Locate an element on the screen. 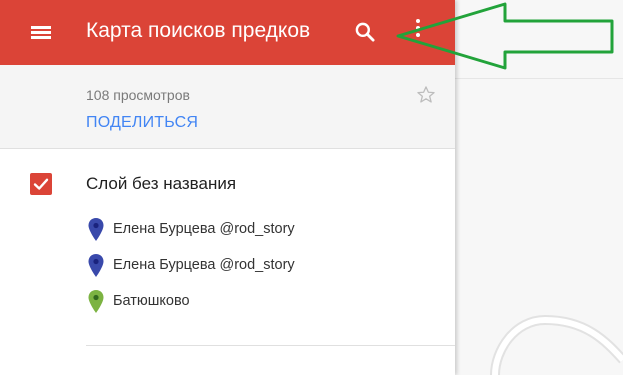 This screenshot has width=623, height=375. search-icon is located at coordinates (365, 32).